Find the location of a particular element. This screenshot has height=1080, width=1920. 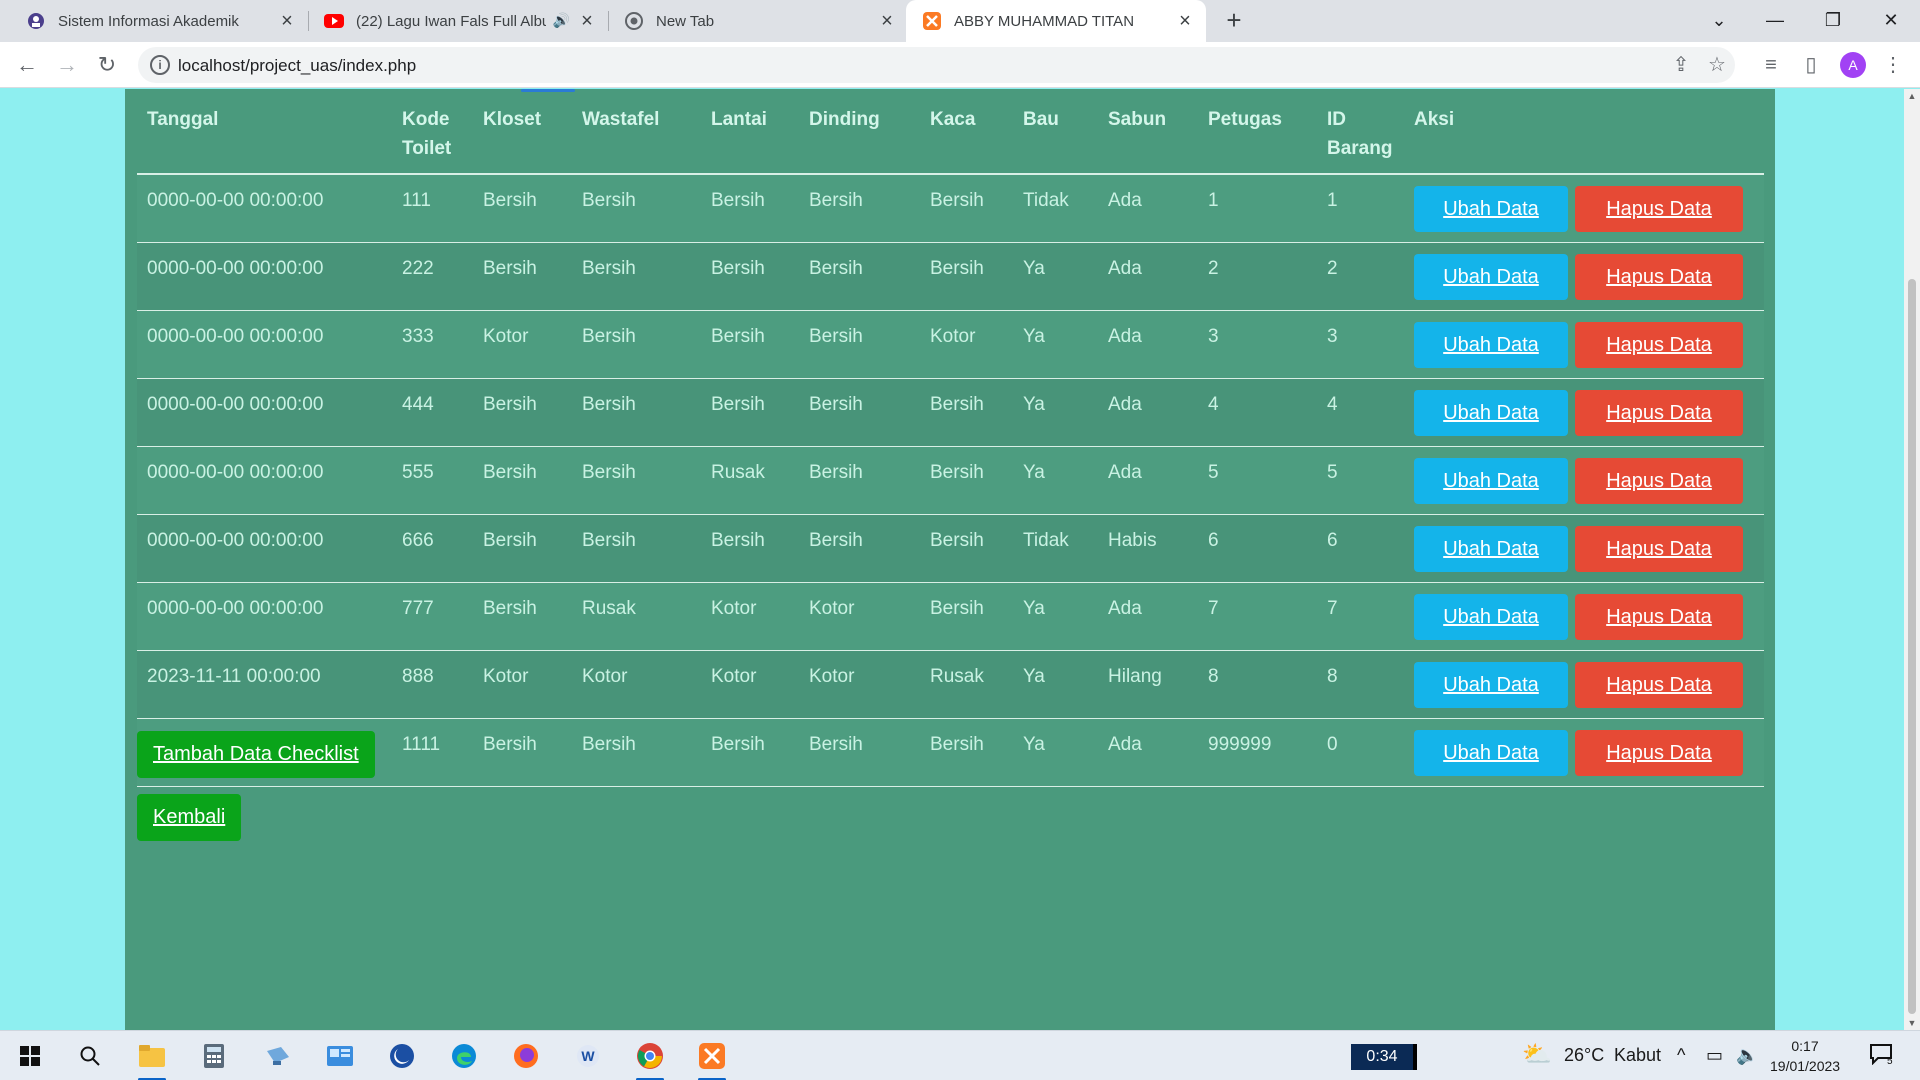

volume-icon: 🔈 is located at coordinates (1747, 1055).